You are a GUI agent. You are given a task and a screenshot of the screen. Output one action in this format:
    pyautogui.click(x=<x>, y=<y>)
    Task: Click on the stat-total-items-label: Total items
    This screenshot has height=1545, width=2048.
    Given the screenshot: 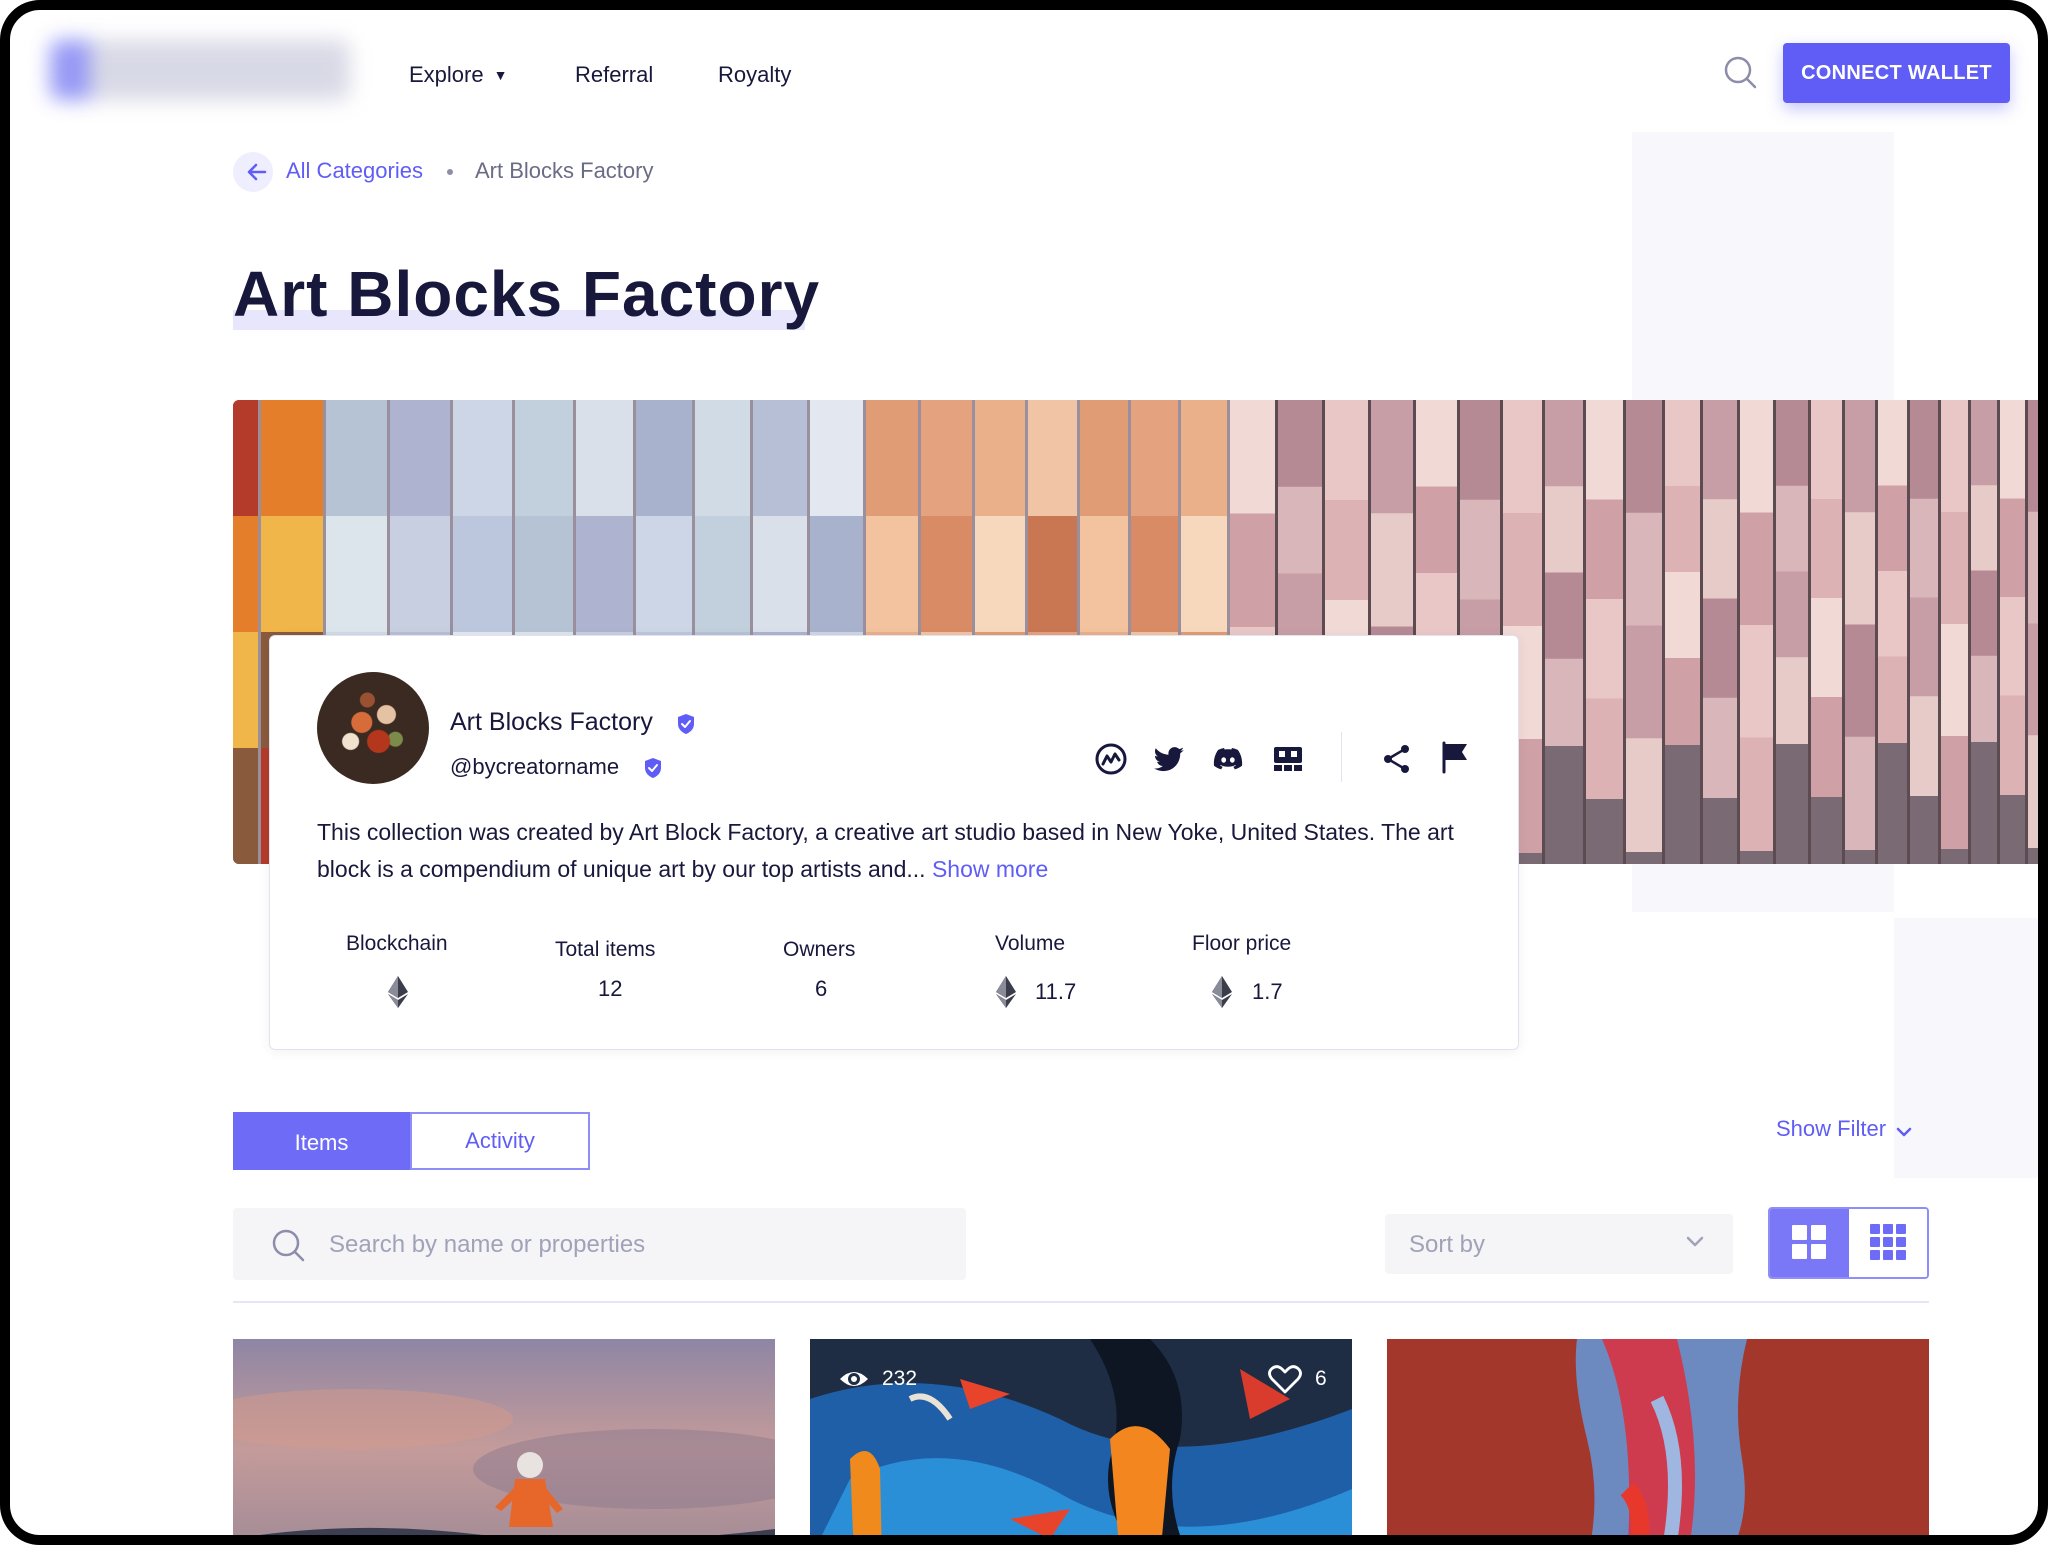 What is the action you would take?
    pyautogui.click(x=605, y=949)
    